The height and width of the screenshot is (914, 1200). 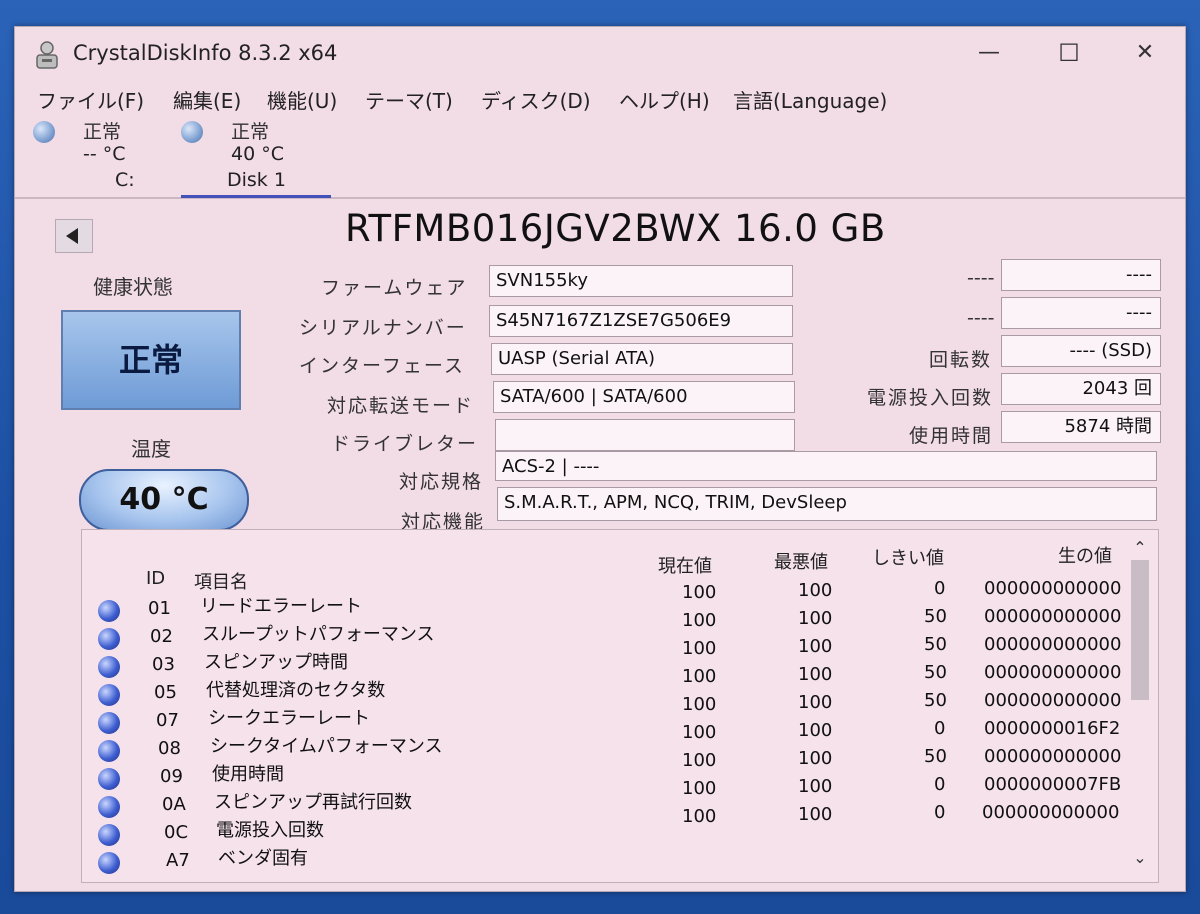 What do you see at coordinates (664, 99) in the screenshot?
I see `menu-help: ヘルプ(H)` at bounding box center [664, 99].